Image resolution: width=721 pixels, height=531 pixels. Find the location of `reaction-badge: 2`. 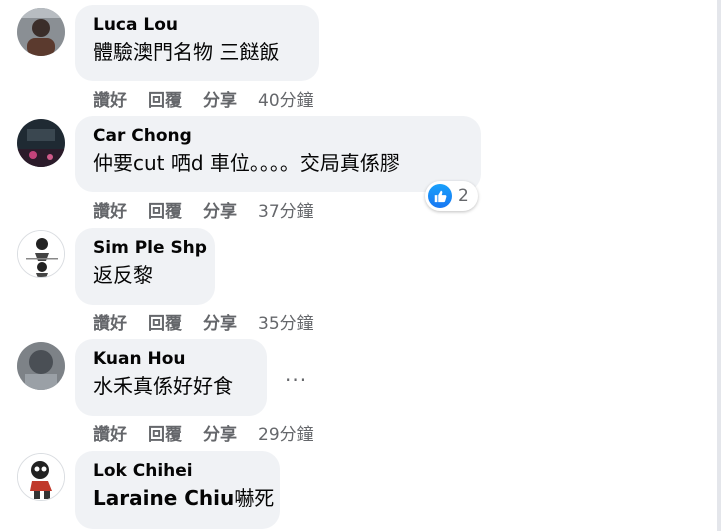

reaction-badge: 2 is located at coordinates (451, 196).